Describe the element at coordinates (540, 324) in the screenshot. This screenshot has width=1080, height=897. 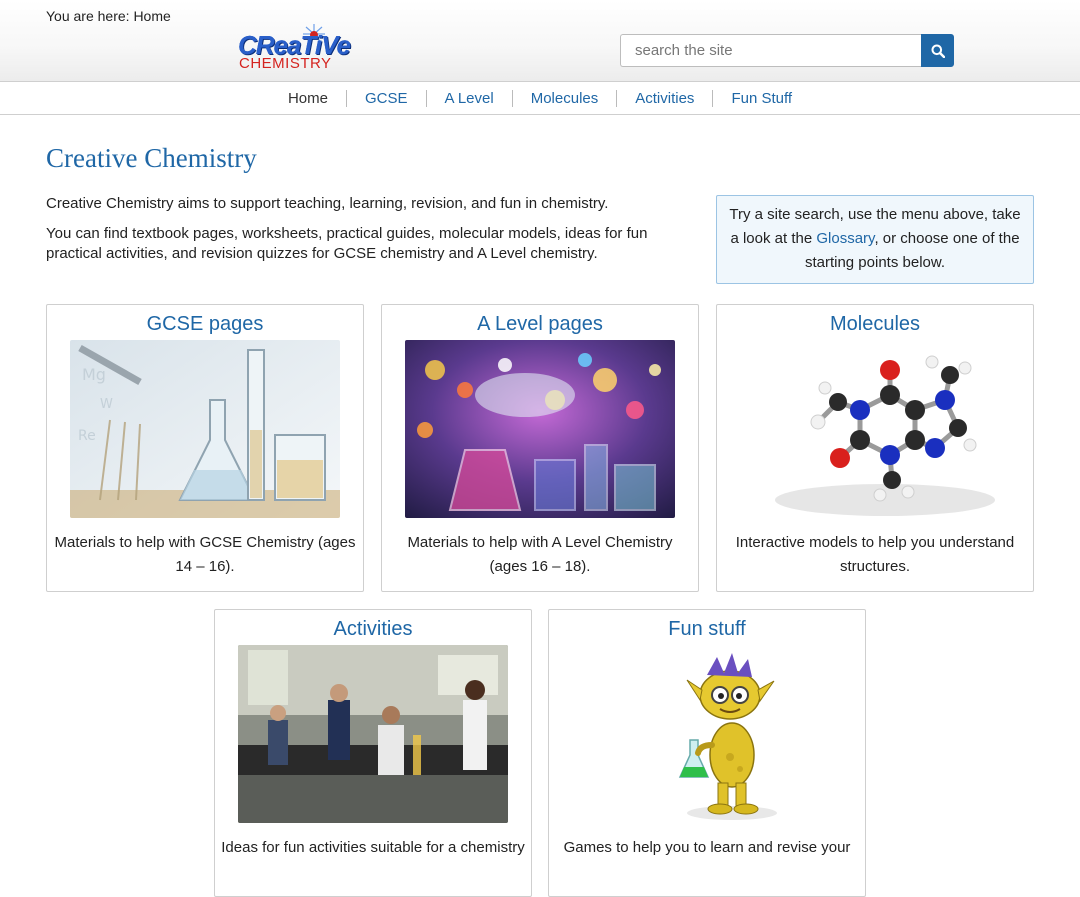
I see `card-title-a-level: A Level pages` at that location.